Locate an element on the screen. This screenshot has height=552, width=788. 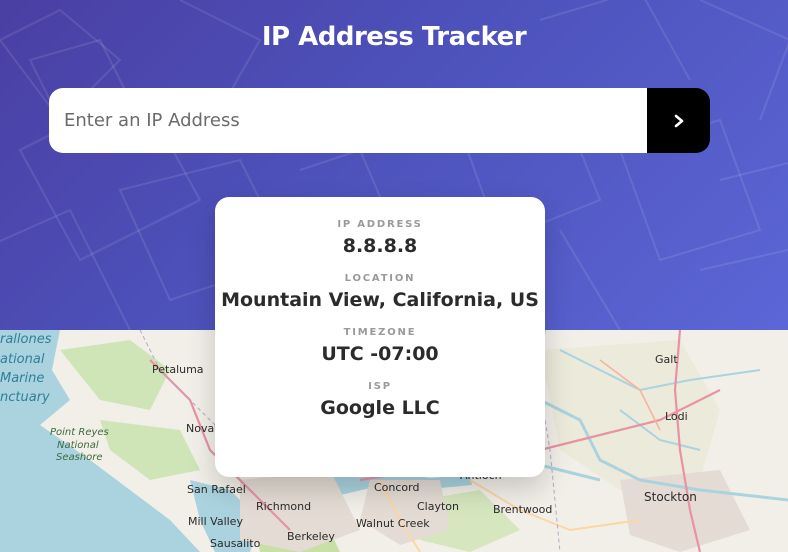
isp-stat: ISP Google LLC is located at coordinates (380, 400).